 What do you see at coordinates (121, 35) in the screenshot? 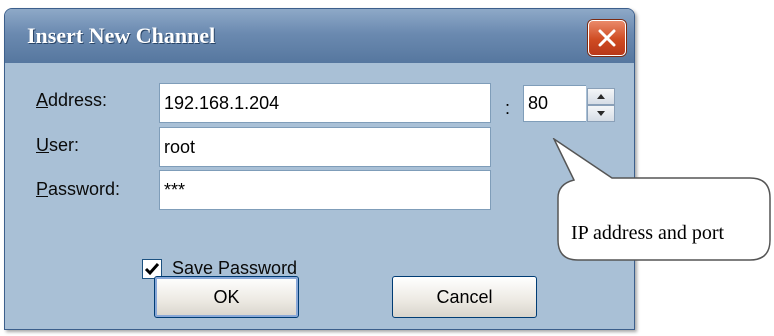
I see `dialog-title: Insert New Channel` at bounding box center [121, 35].